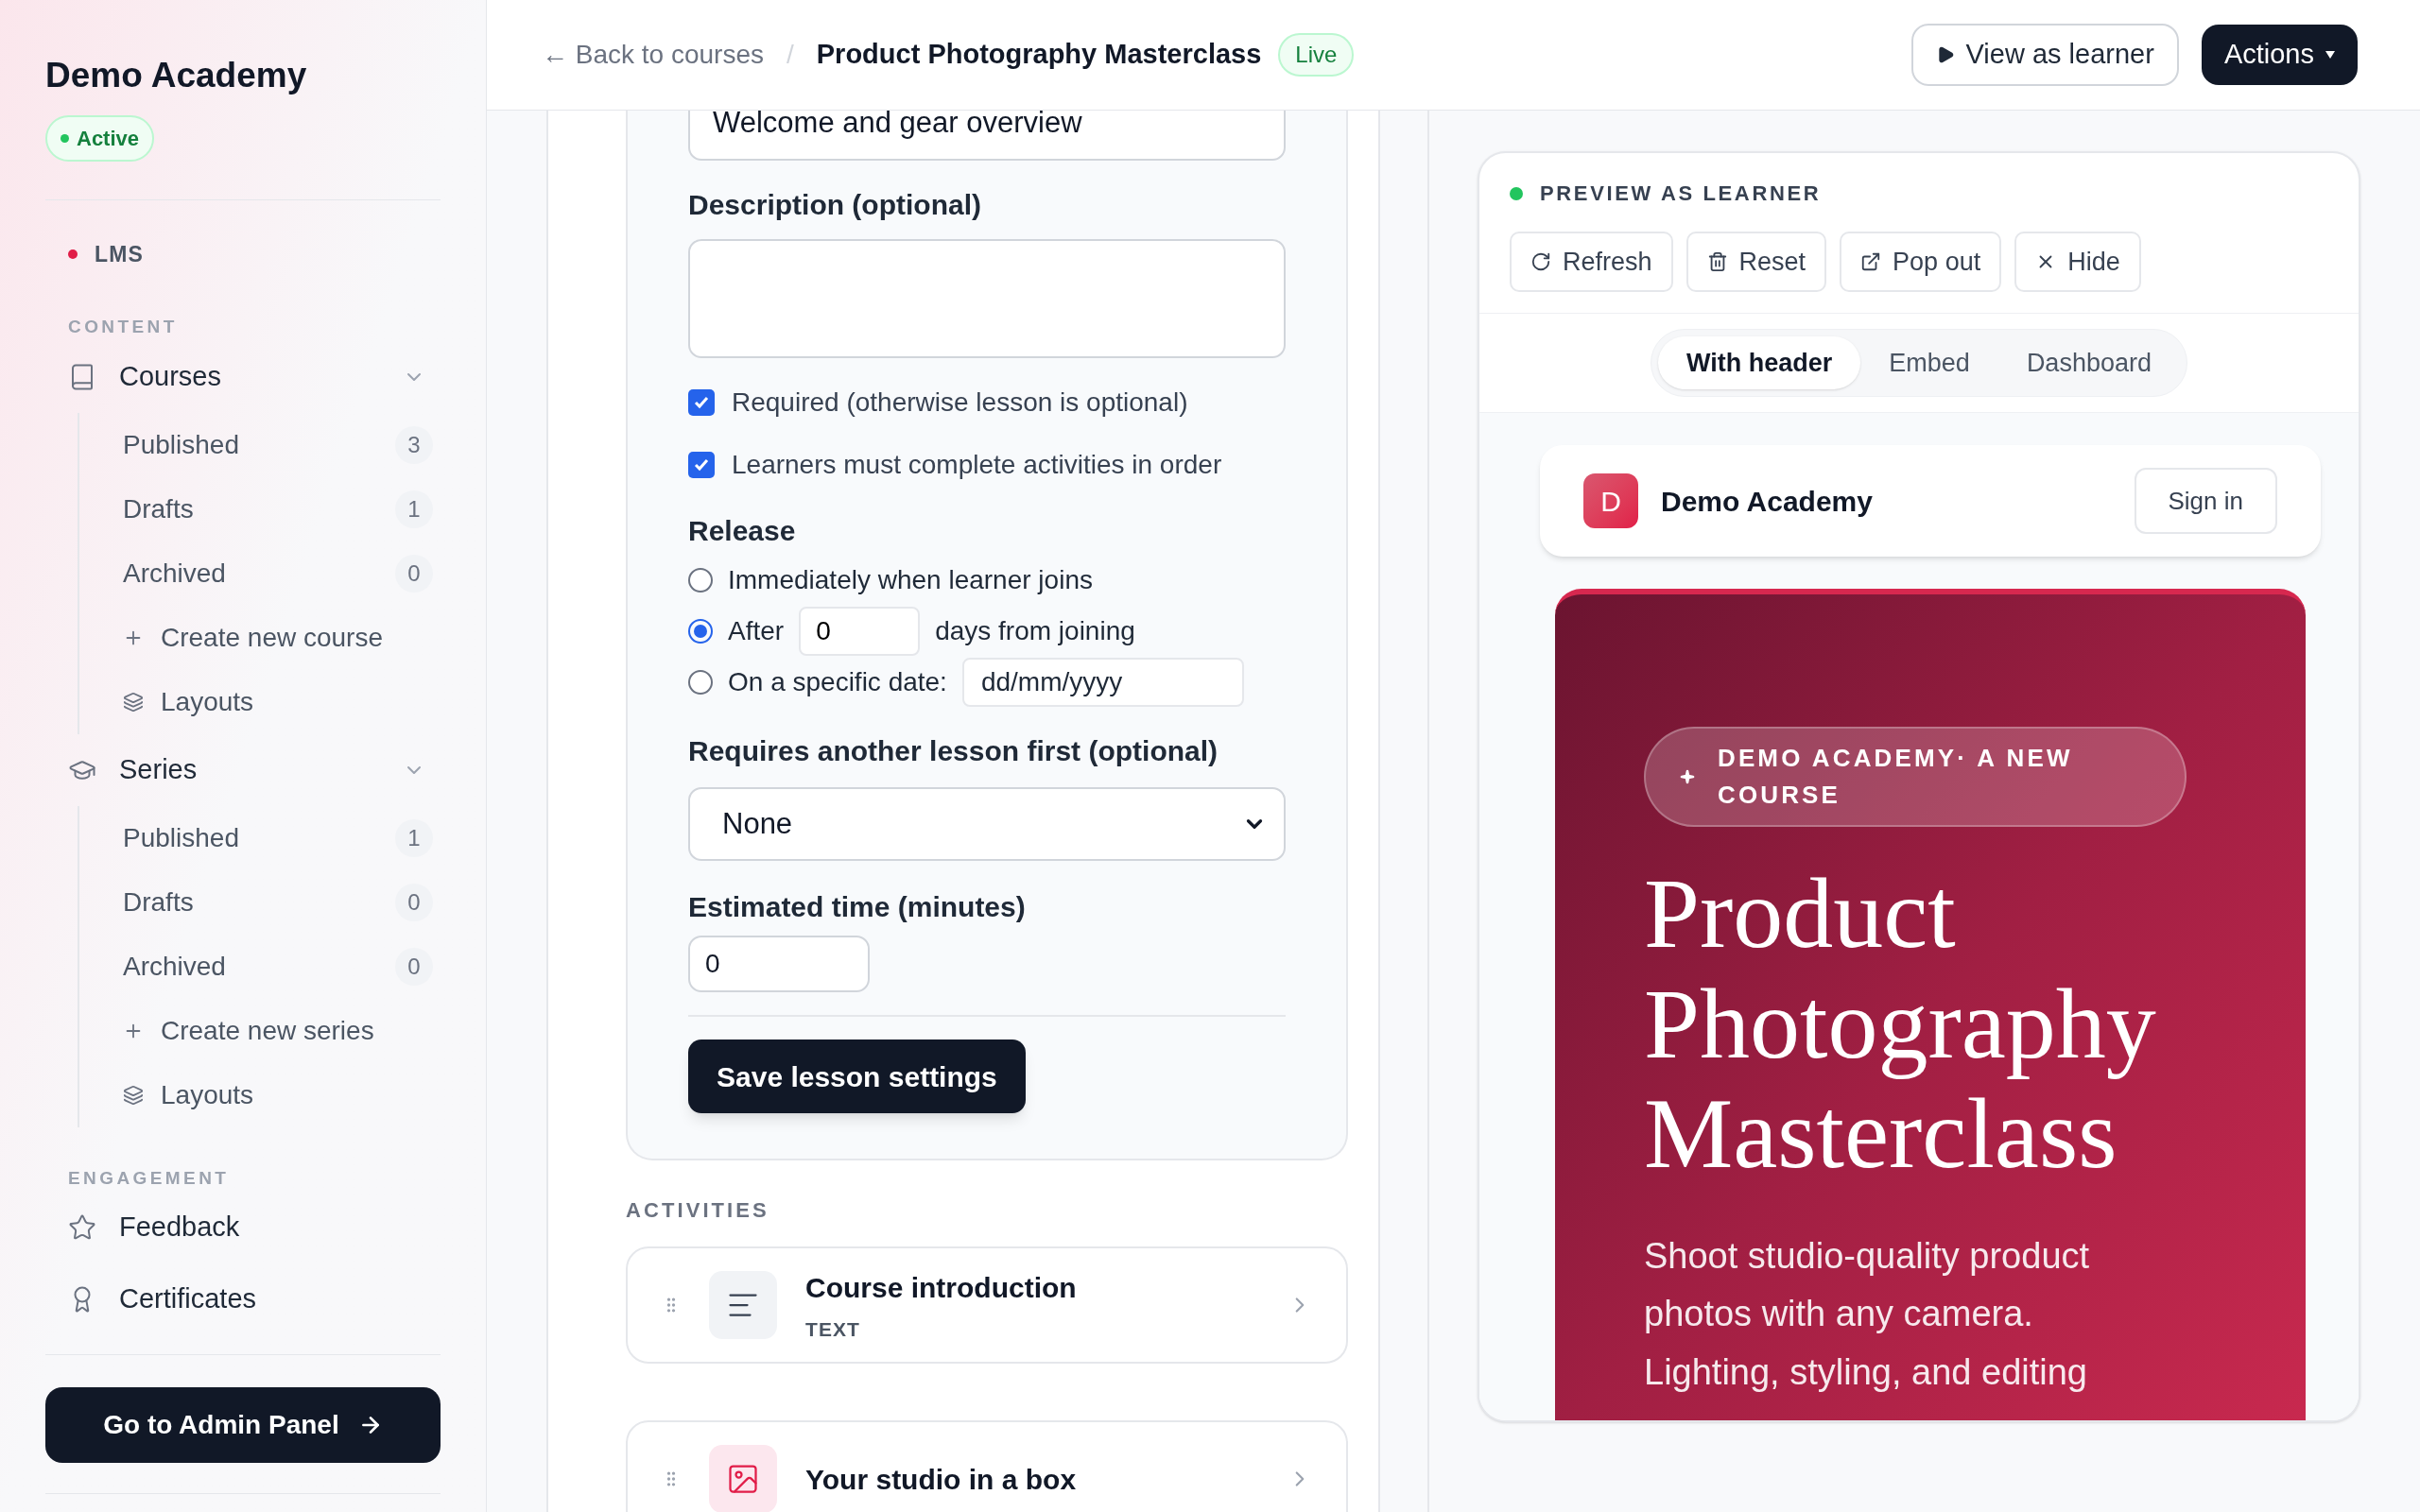 The height and width of the screenshot is (1512, 2420). What do you see at coordinates (100, 138) in the screenshot?
I see `status-badge: Active` at bounding box center [100, 138].